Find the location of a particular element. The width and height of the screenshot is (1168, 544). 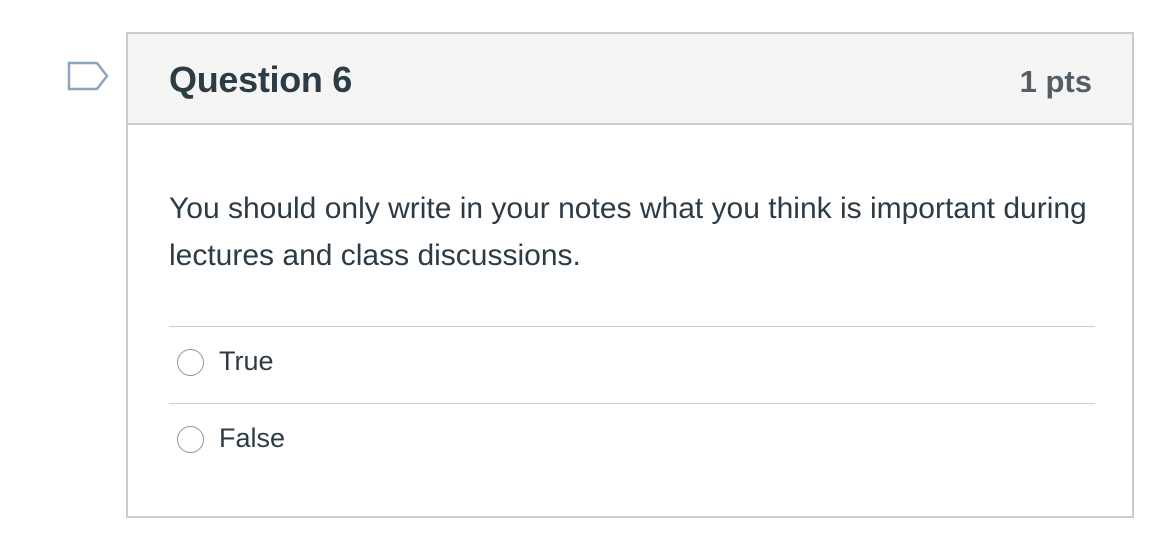

question-points: 1 pts is located at coordinates (1055, 81).